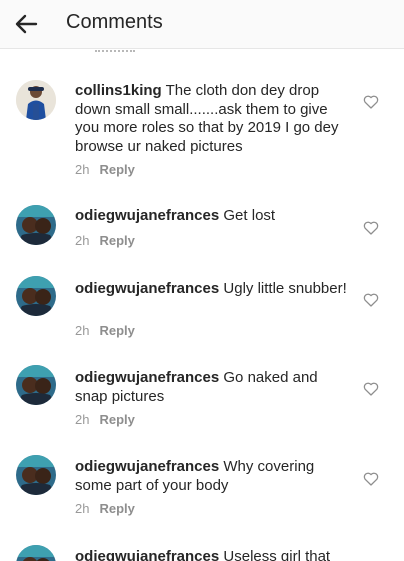 This screenshot has height=561, width=404. What do you see at coordinates (114, 22) in the screenshot?
I see `page-title: Comments` at bounding box center [114, 22].